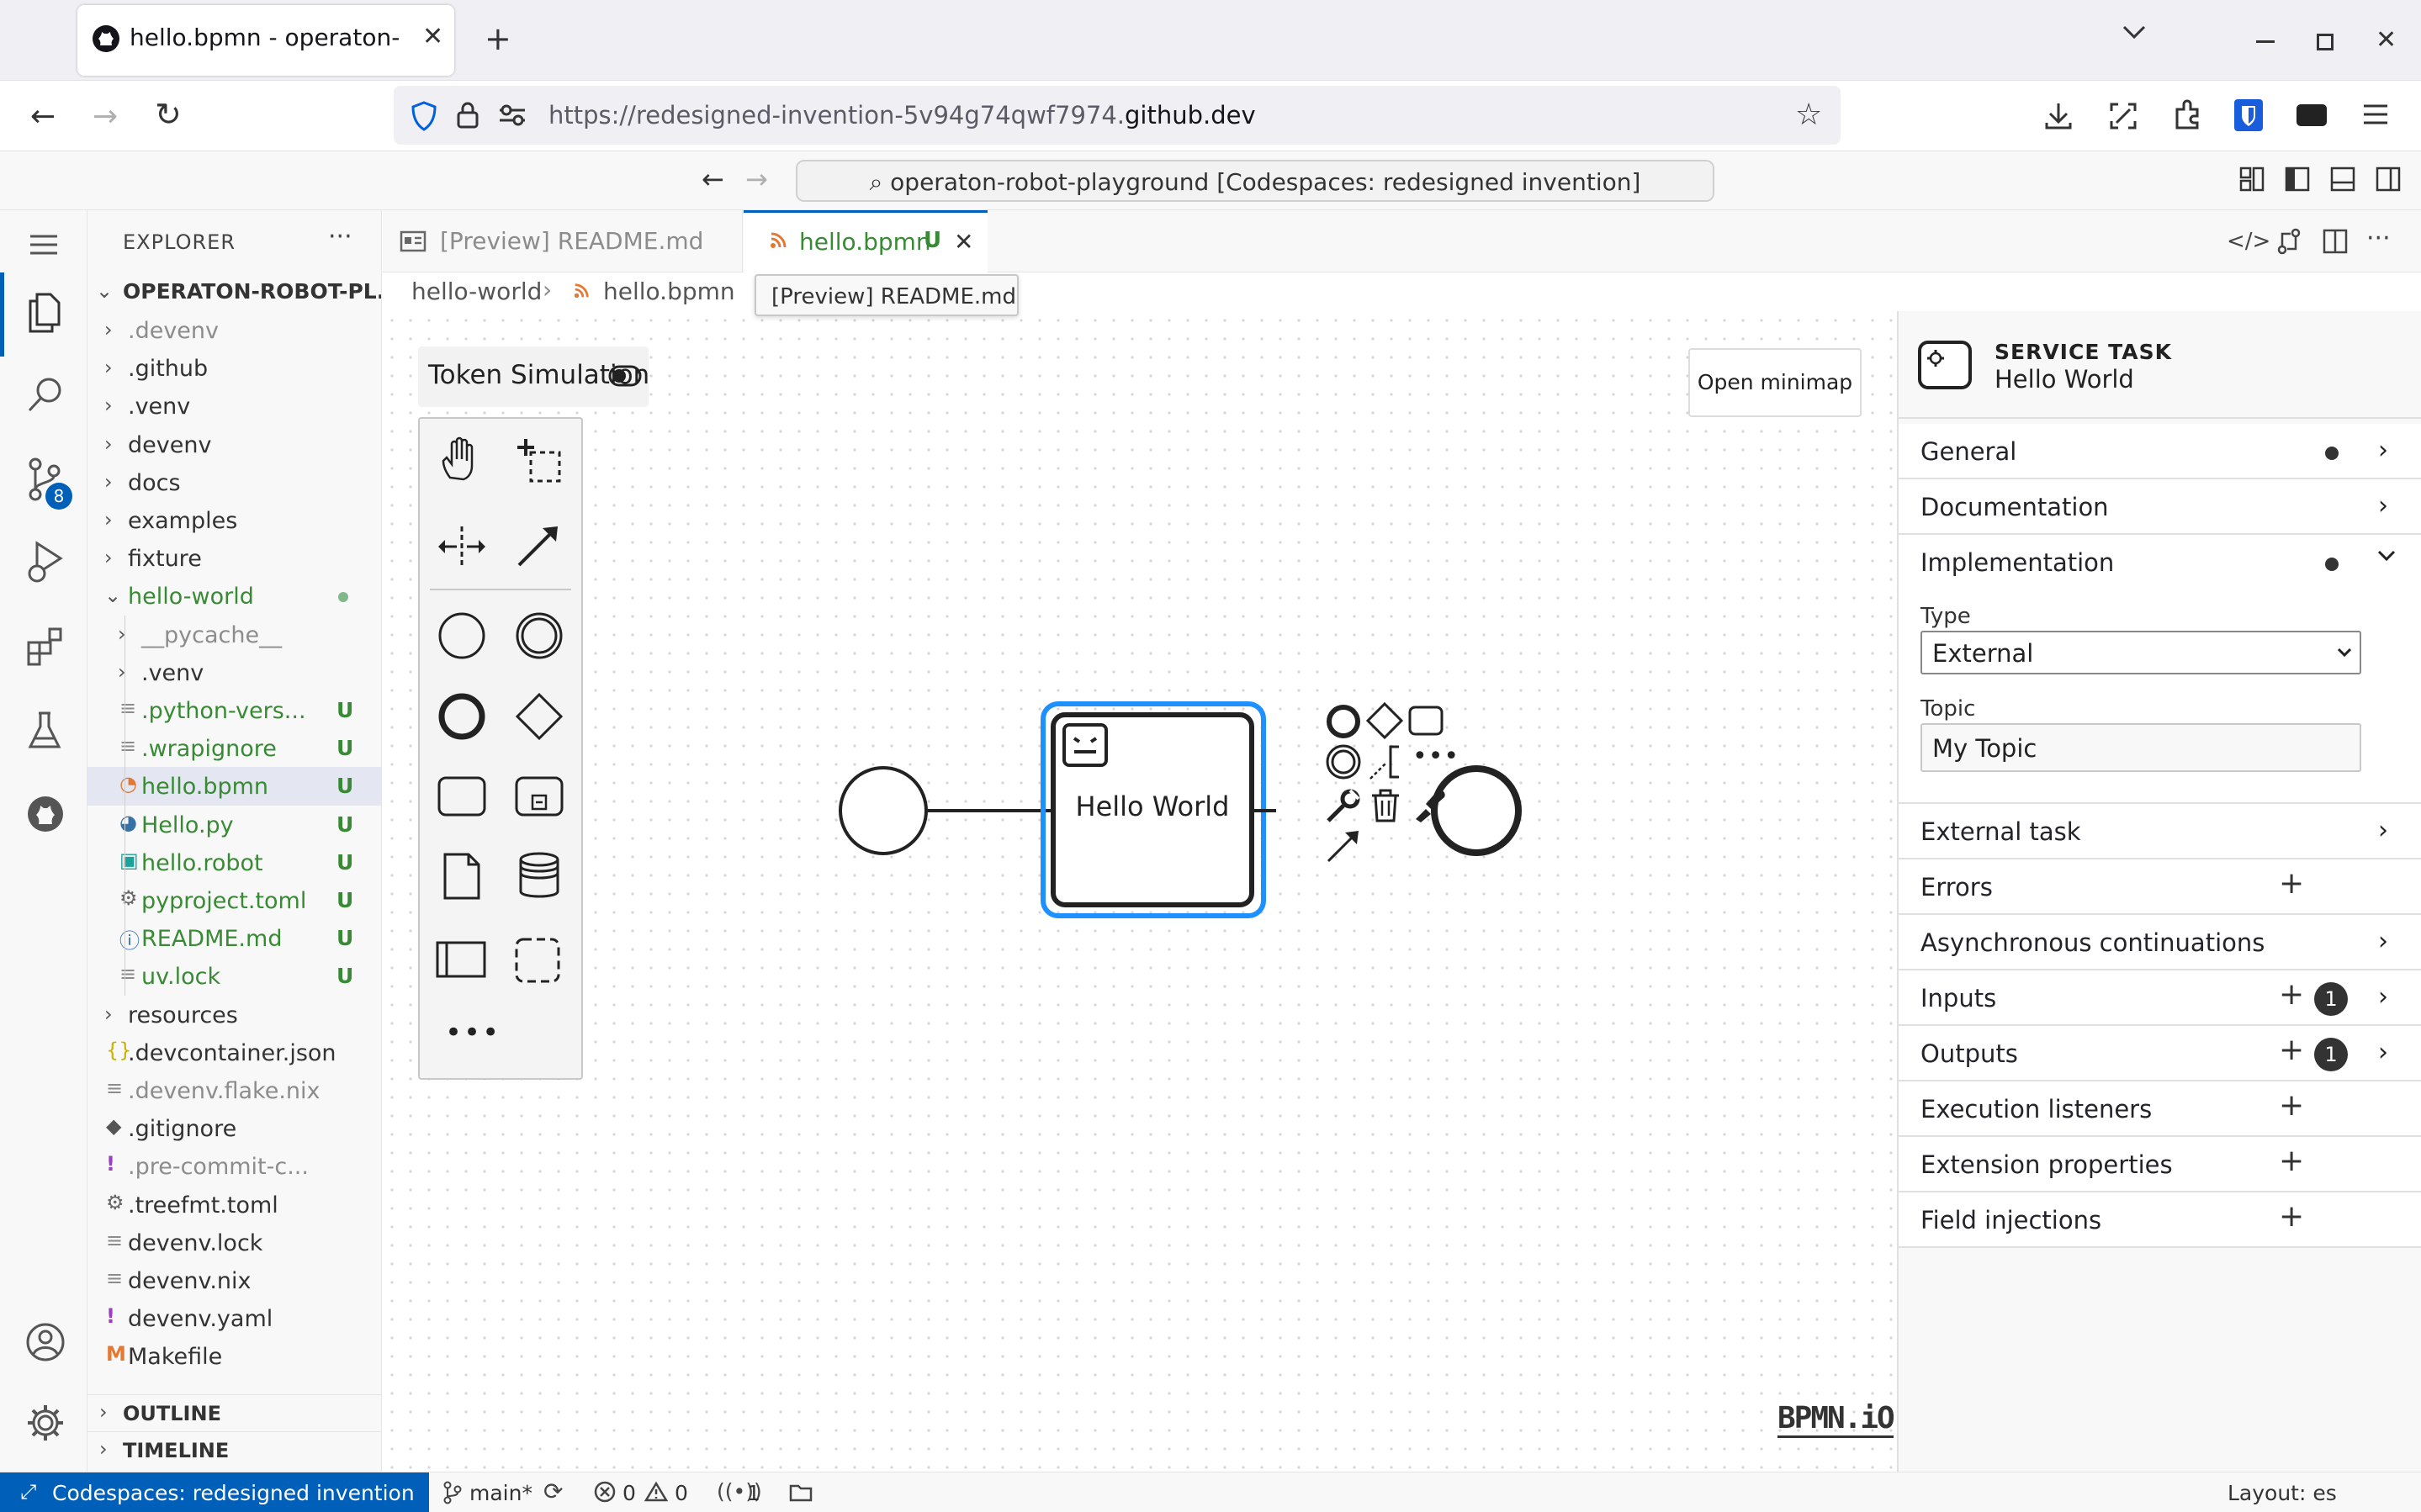 This screenshot has width=2421, height=1512. Describe the element at coordinates (234, 1450) in the screenshot. I see `timeline-section: › TIMELINE` at that location.